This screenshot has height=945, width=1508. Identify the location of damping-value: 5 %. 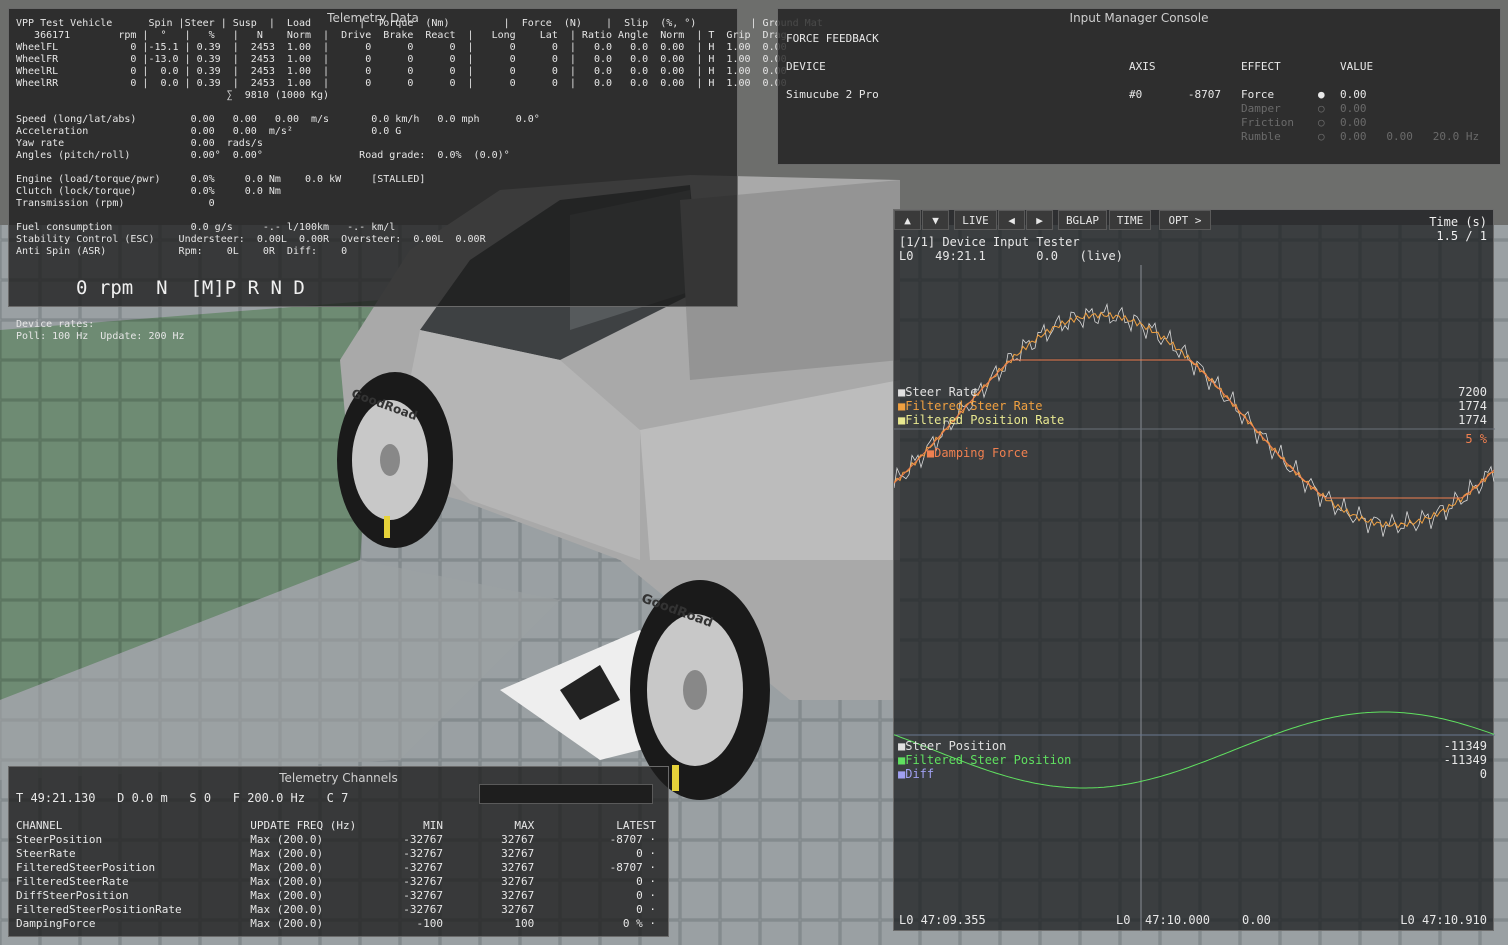
(1476, 439).